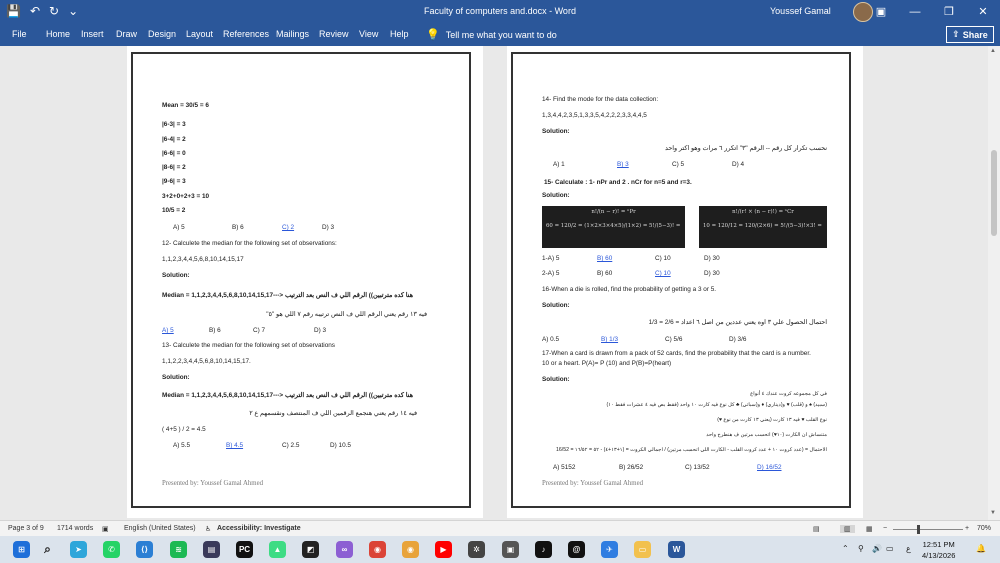  What do you see at coordinates (334, 34) in the screenshot?
I see `tab-review: Review` at bounding box center [334, 34].